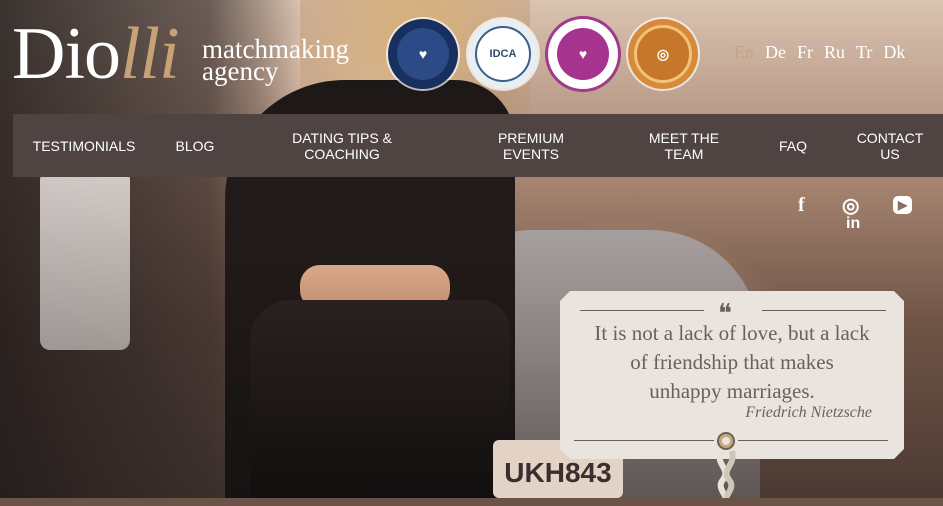 Image resolution: width=943 pixels, height=506 pixels. What do you see at coordinates (642, 310) in the screenshot?
I see `quote-divider-left` at bounding box center [642, 310].